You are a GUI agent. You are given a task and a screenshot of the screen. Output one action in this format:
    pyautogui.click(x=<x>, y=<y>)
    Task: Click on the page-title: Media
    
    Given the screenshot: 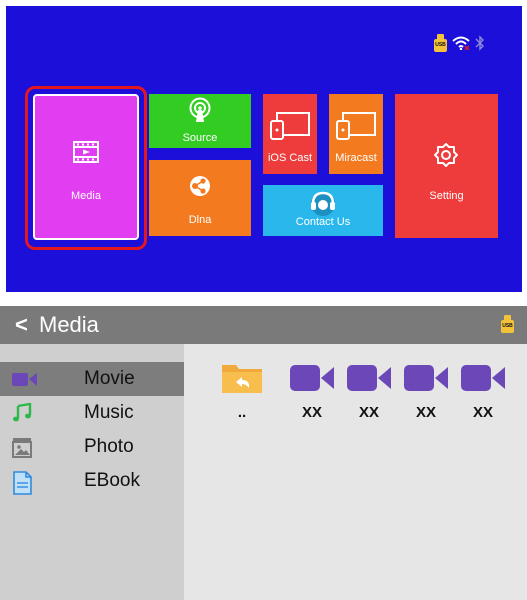 What is the action you would take?
    pyautogui.click(x=69, y=324)
    